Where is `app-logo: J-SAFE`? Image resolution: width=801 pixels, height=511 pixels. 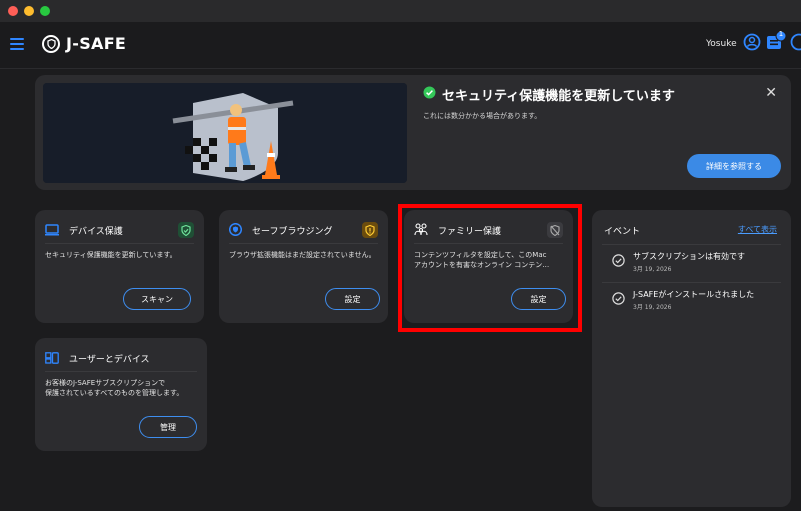 app-logo: J-SAFE is located at coordinates (84, 43).